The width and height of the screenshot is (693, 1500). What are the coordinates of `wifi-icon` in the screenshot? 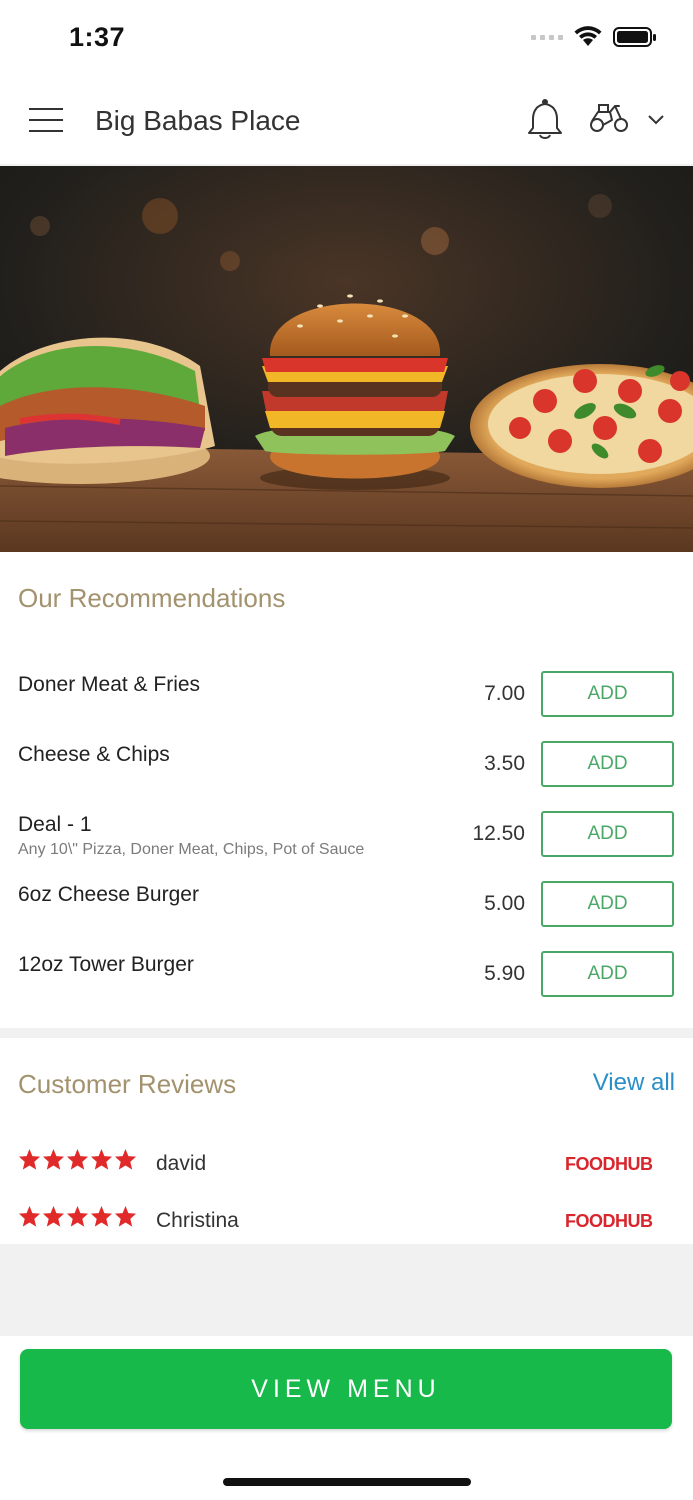 It's located at (588, 36).